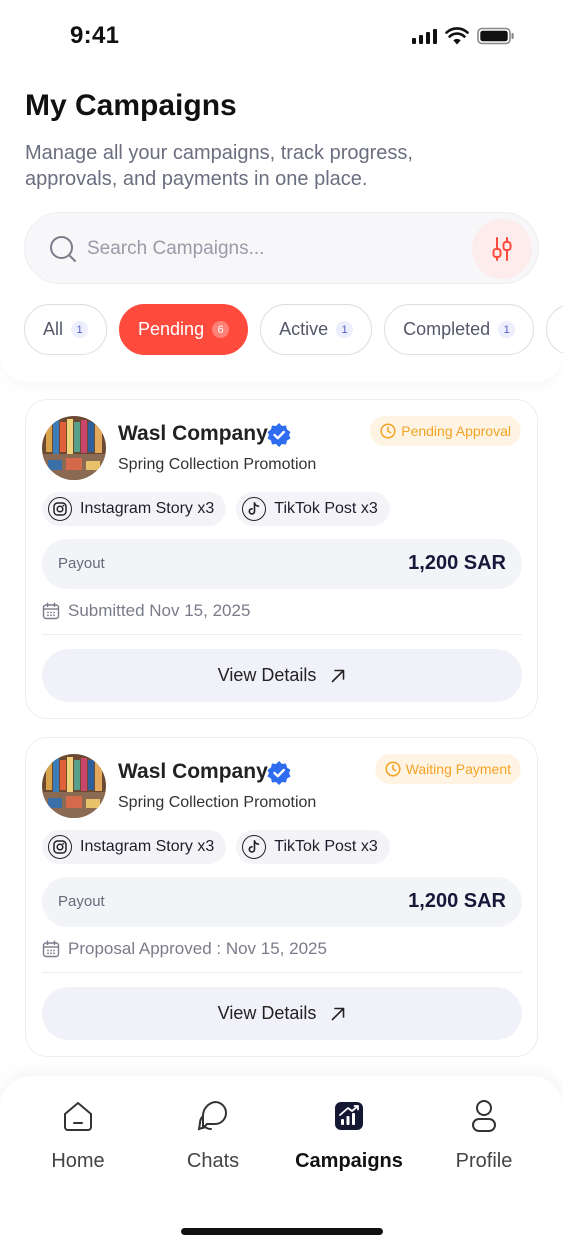 The image size is (563, 1250). I want to click on chip-active: Active 1, so click(316, 329).